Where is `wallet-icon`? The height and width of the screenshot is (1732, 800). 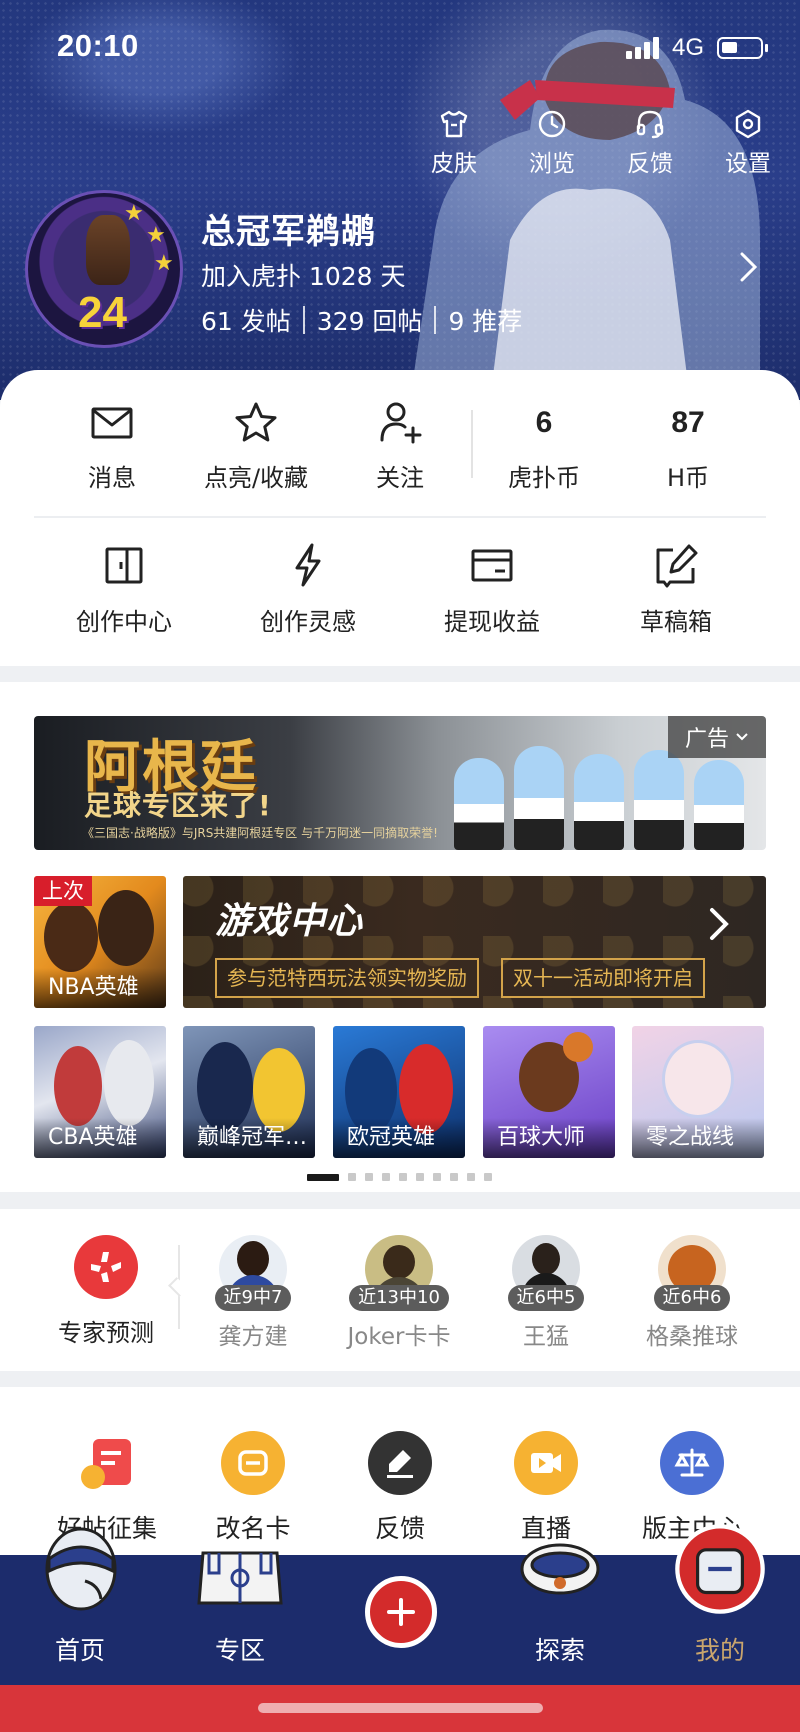 wallet-icon is located at coordinates (492, 565).